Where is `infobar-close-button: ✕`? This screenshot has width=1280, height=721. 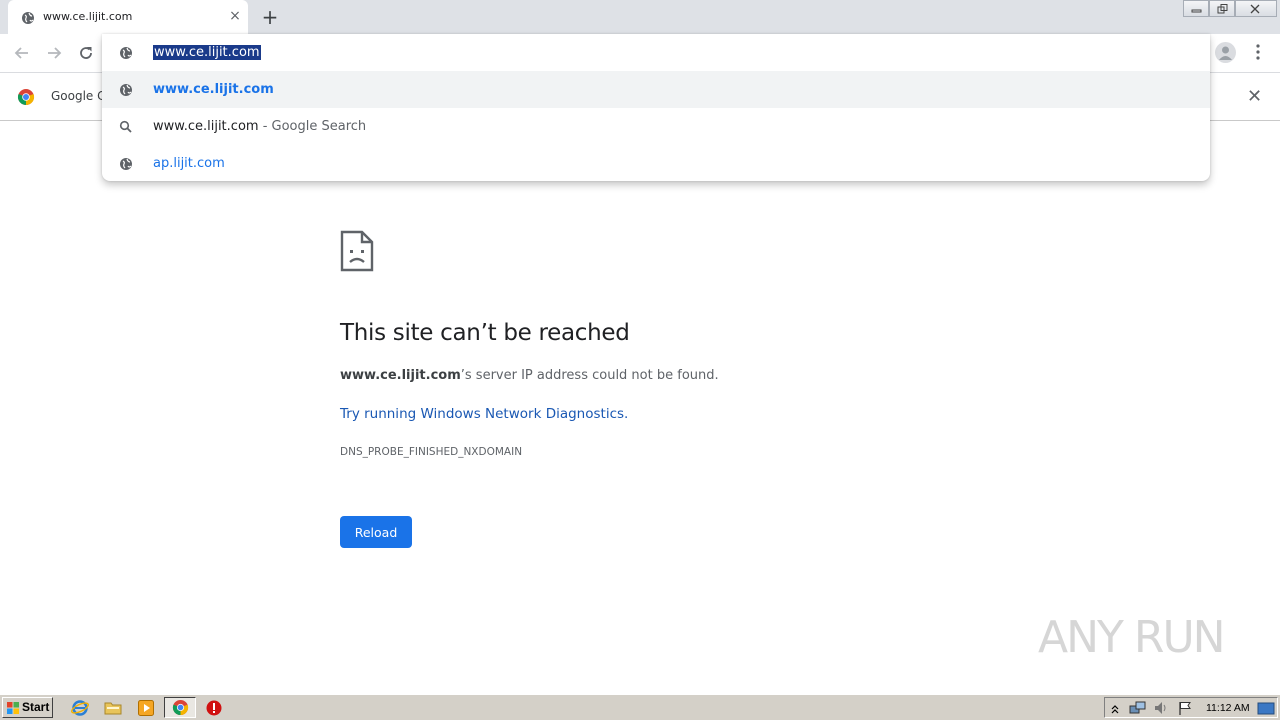 infobar-close-button: ✕ is located at coordinates (1254, 96).